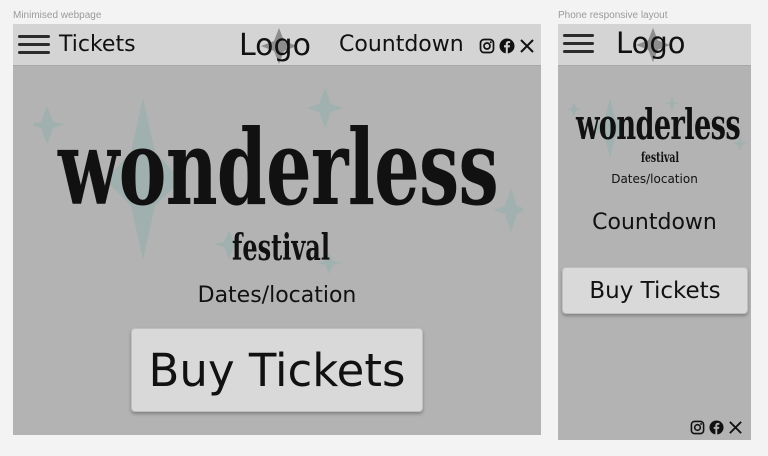  Describe the element at coordinates (657, 124) in the screenshot. I see `wordmark-text: wonderless` at that location.